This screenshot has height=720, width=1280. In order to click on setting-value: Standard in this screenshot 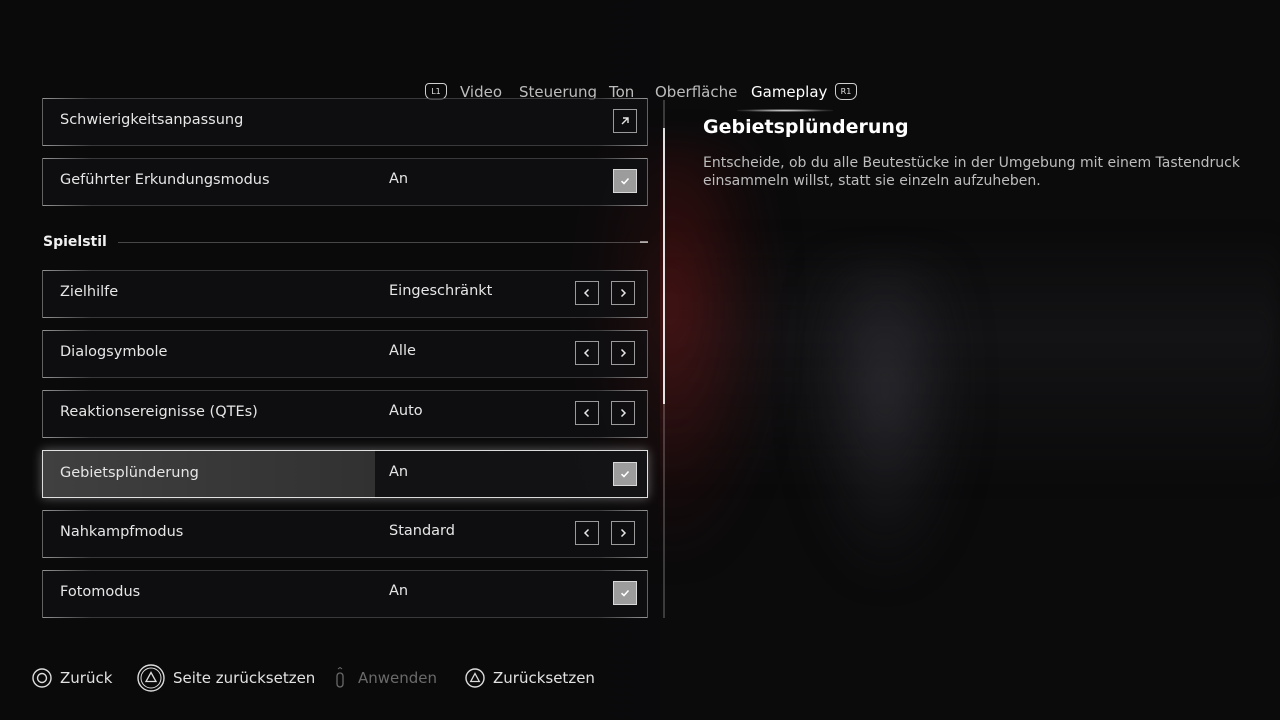, I will do `click(422, 531)`.